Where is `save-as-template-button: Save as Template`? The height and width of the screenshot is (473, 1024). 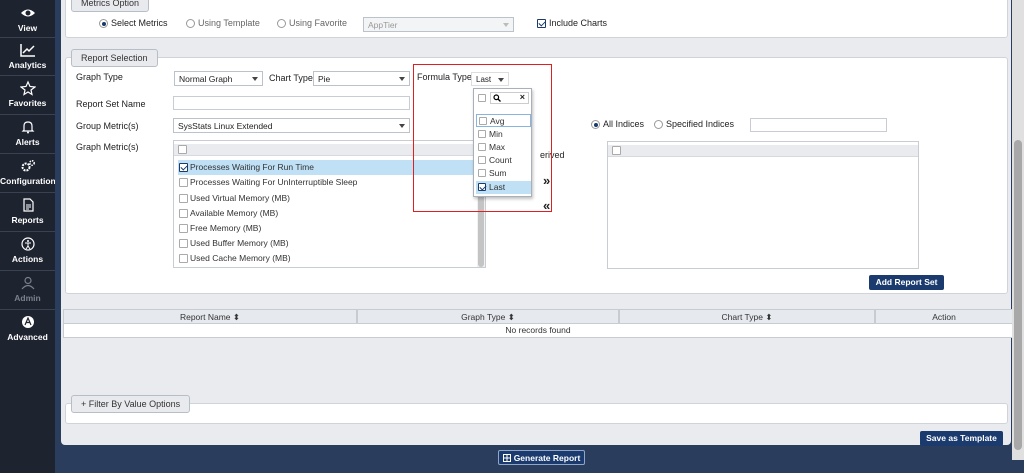 save-as-template-button: Save as Template is located at coordinates (961, 438).